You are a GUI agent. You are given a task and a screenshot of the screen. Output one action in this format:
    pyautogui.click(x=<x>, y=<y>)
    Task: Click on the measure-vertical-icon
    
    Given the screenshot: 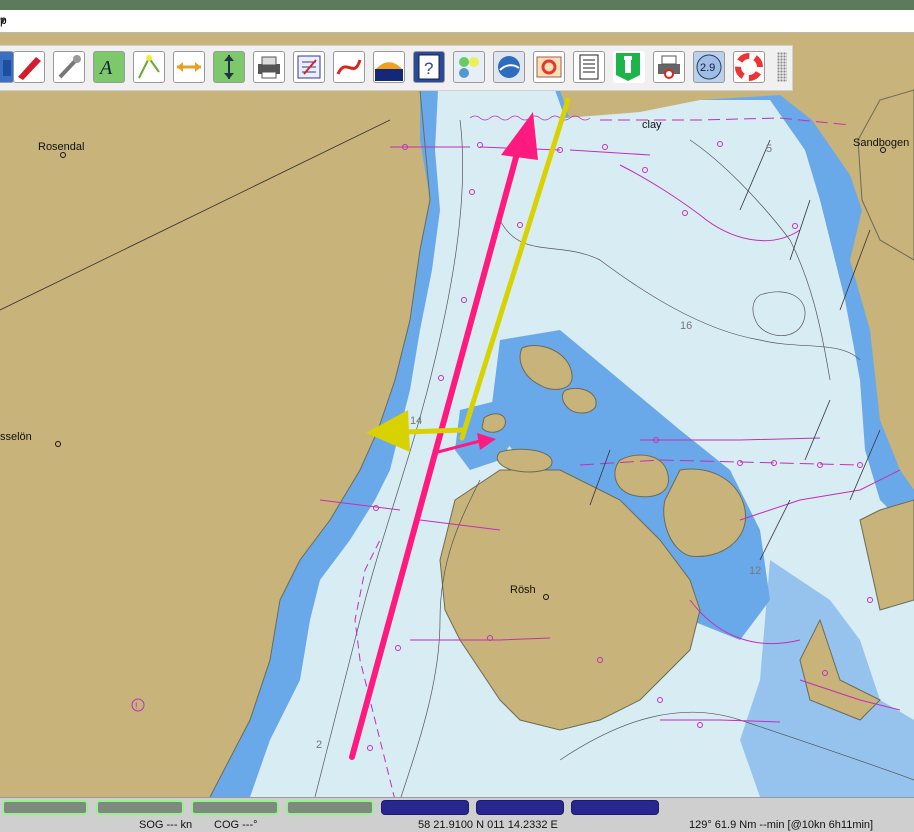 What is the action you would take?
    pyautogui.click(x=229, y=67)
    